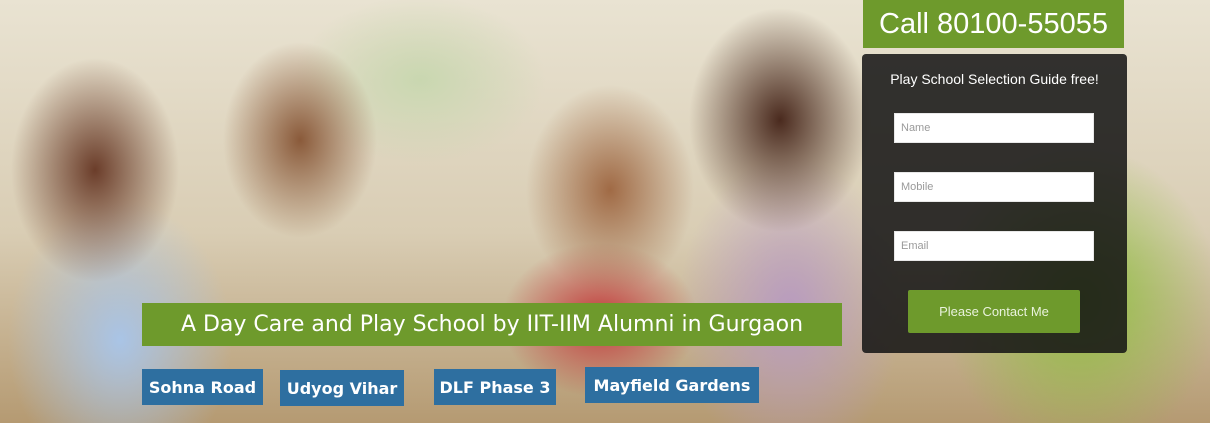 The width and height of the screenshot is (1210, 423). I want to click on please-contact-me-button: Please Contact Me, so click(994, 311).